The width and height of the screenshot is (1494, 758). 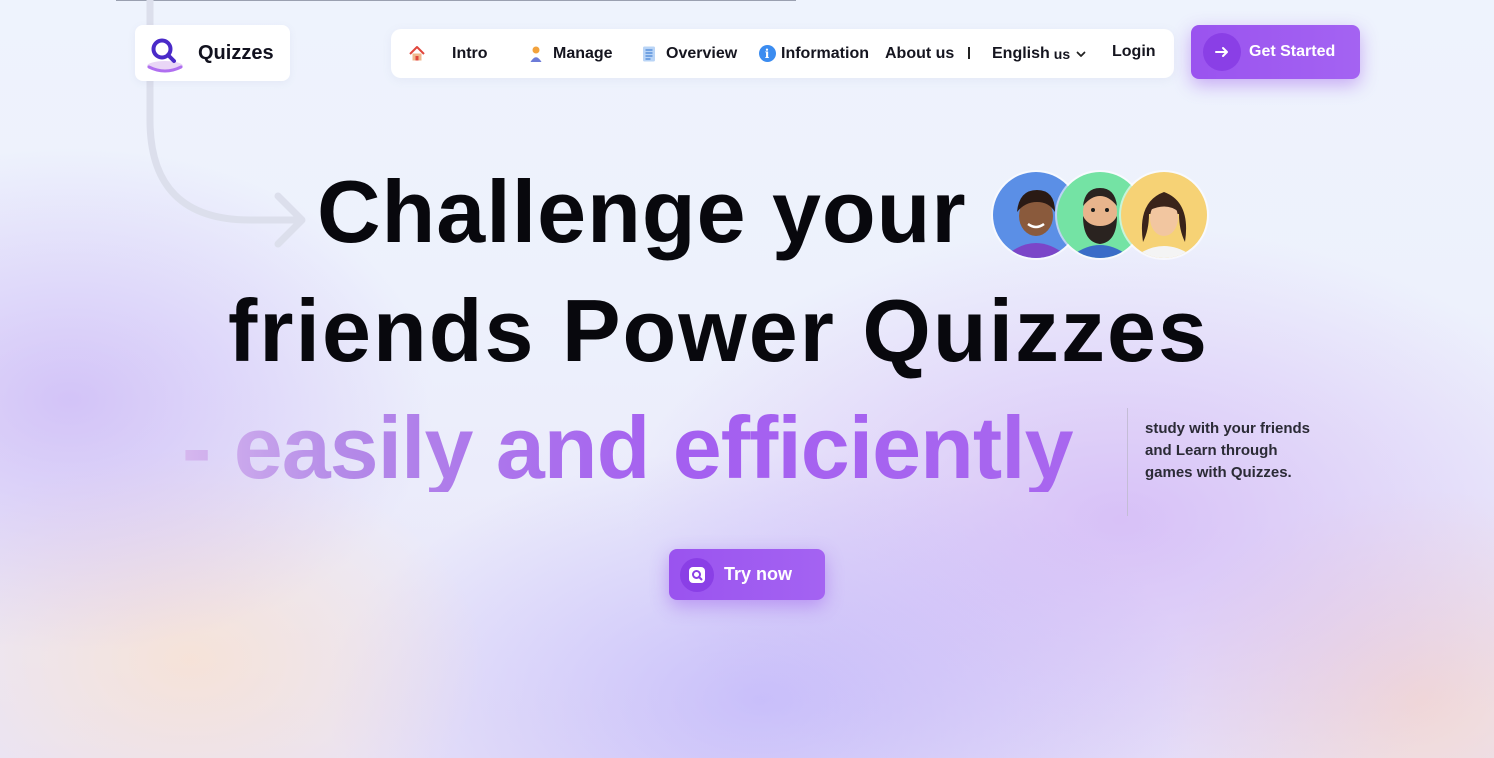 What do you see at coordinates (825, 53) in the screenshot?
I see `nav-label-information: Information` at bounding box center [825, 53].